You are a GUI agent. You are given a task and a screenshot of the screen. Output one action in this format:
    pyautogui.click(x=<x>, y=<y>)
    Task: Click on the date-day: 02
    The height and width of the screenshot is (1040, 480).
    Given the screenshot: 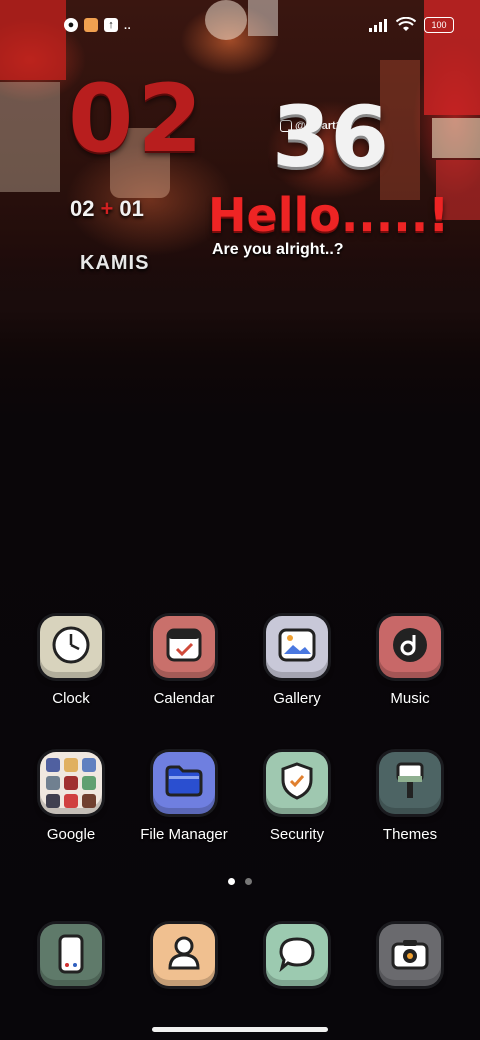 What is the action you would take?
    pyautogui.click(x=82, y=208)
    